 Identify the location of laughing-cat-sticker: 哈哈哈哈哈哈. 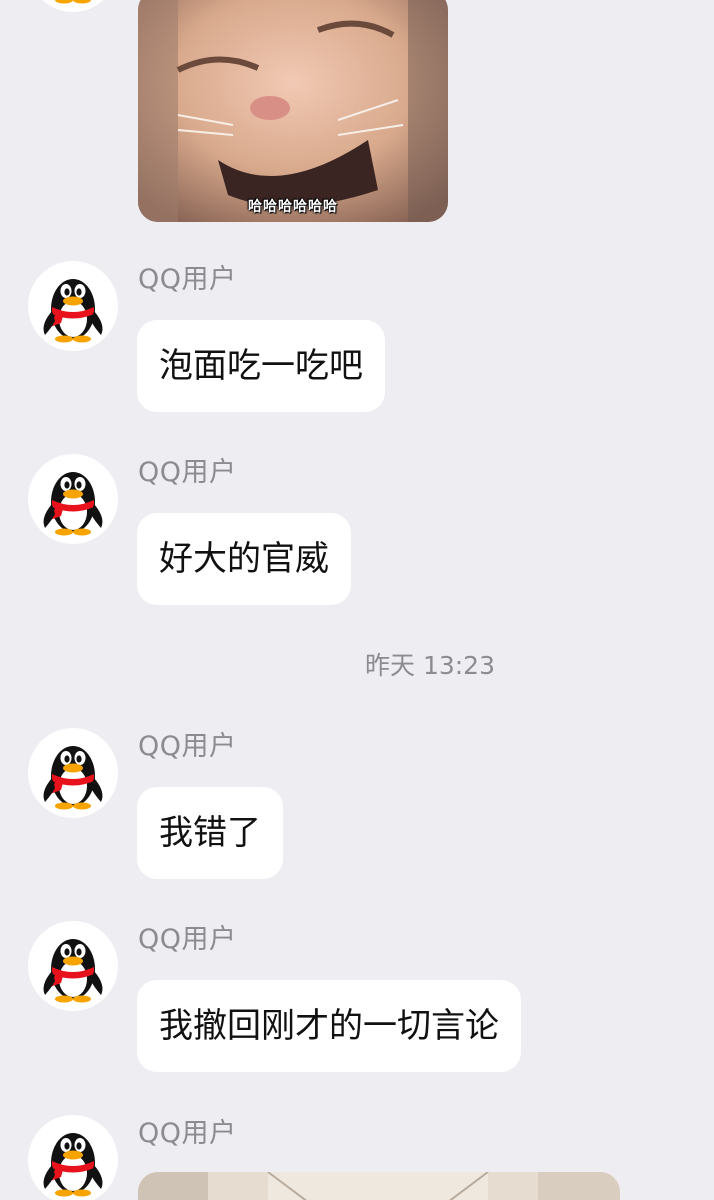
(293, 111).